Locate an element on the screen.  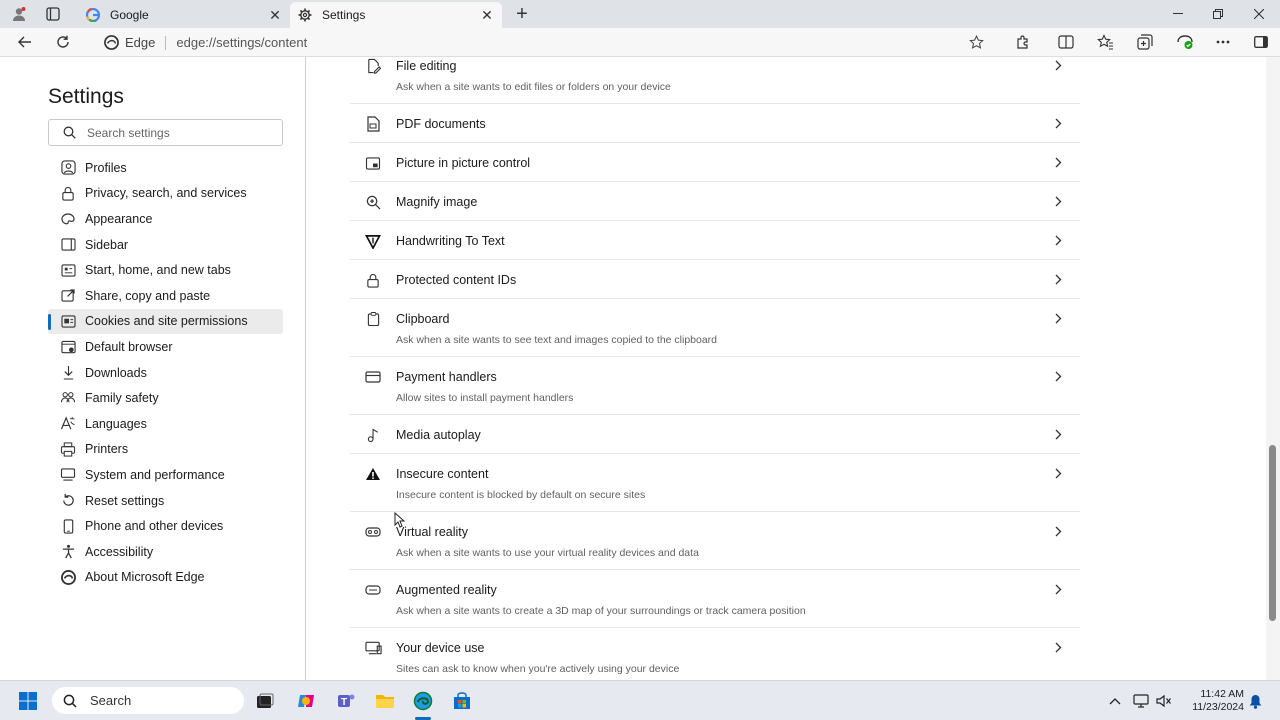
browser-essentials-icon is located at coordinates (1185, 42).